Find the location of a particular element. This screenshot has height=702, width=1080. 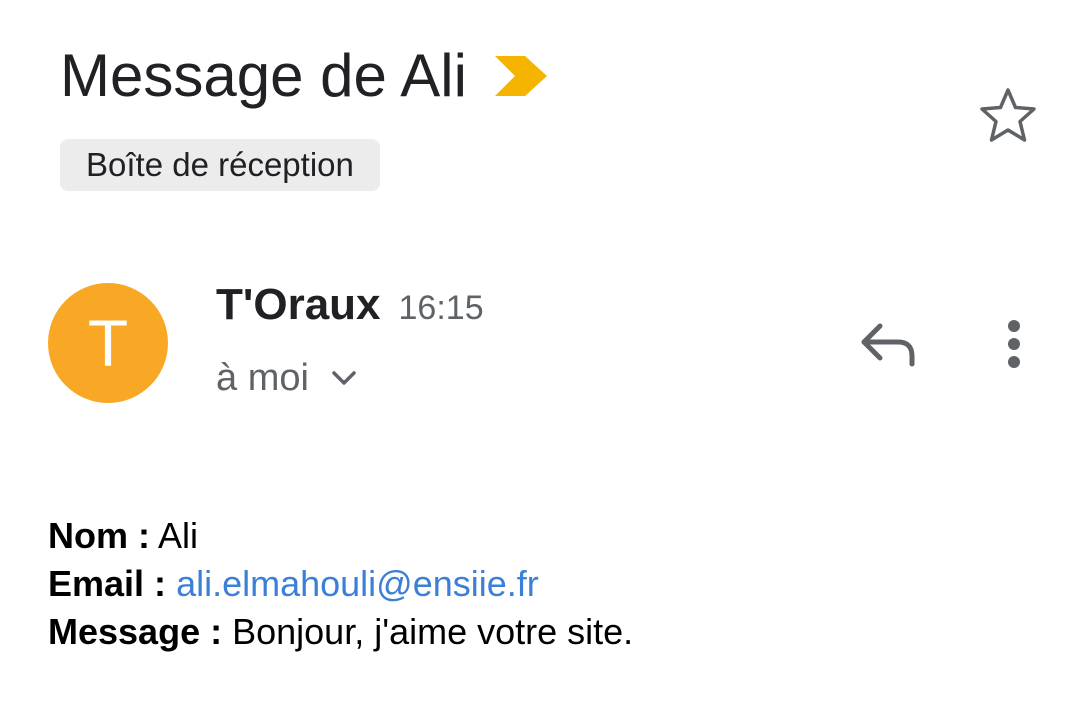

body-message-line: Message : Bonjour, j'aime votre site. is located at coordinates (340, 632).